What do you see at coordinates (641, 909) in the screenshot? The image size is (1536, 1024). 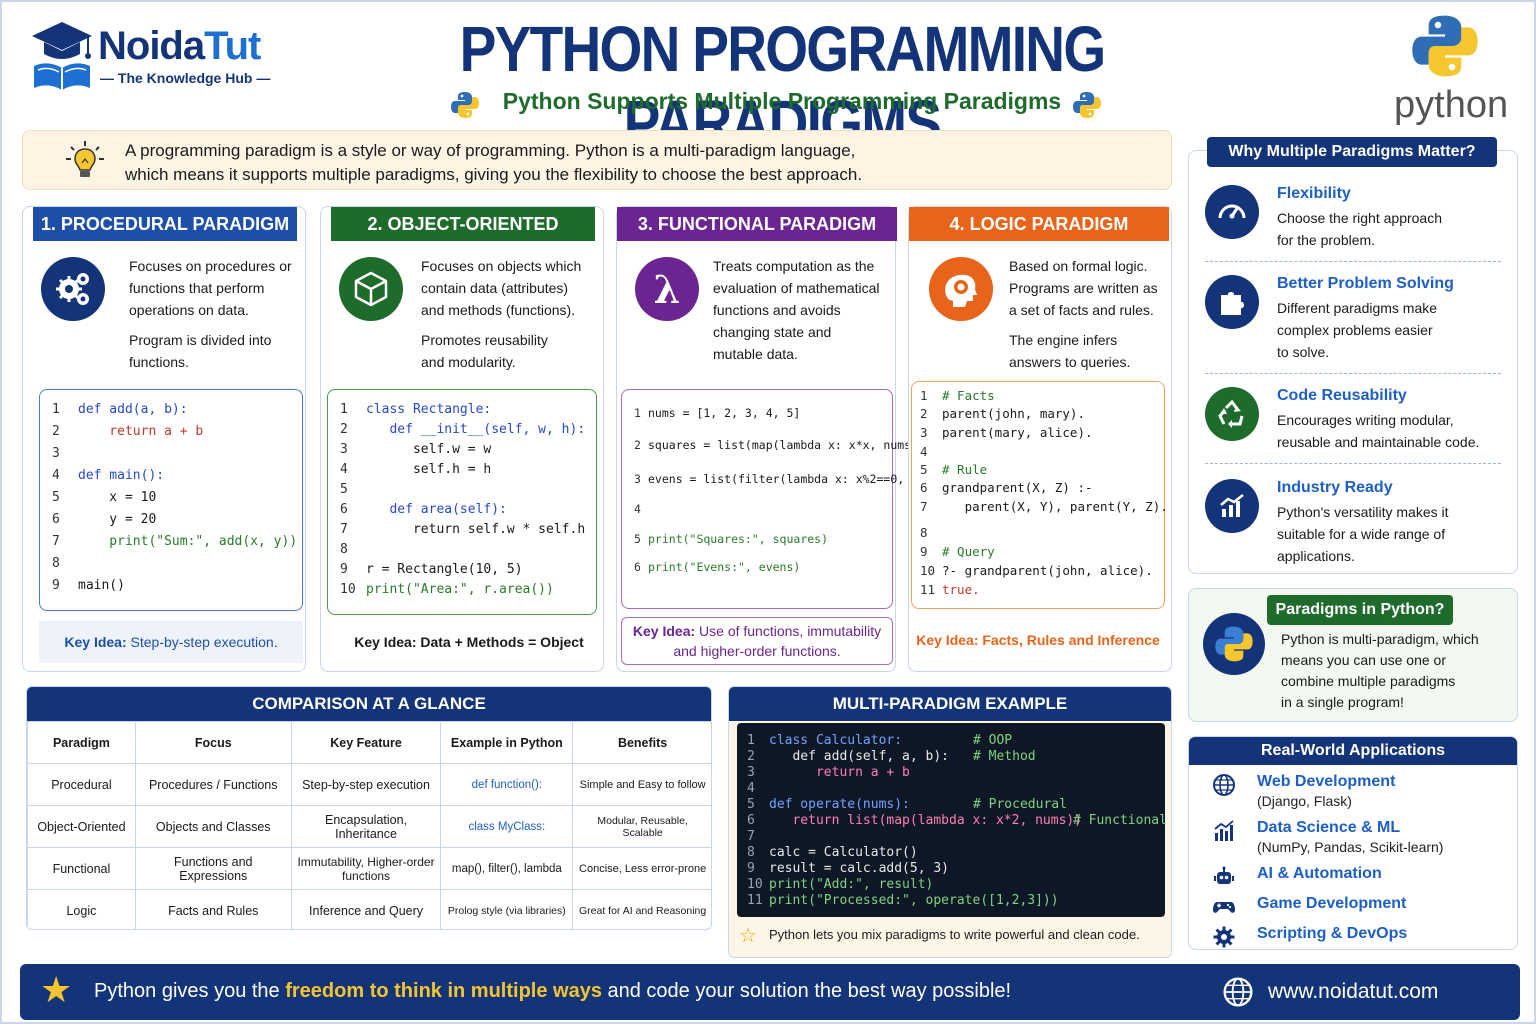 I see `table-cell: Great for AI and Reasoning` at bounding box center [641, 909].